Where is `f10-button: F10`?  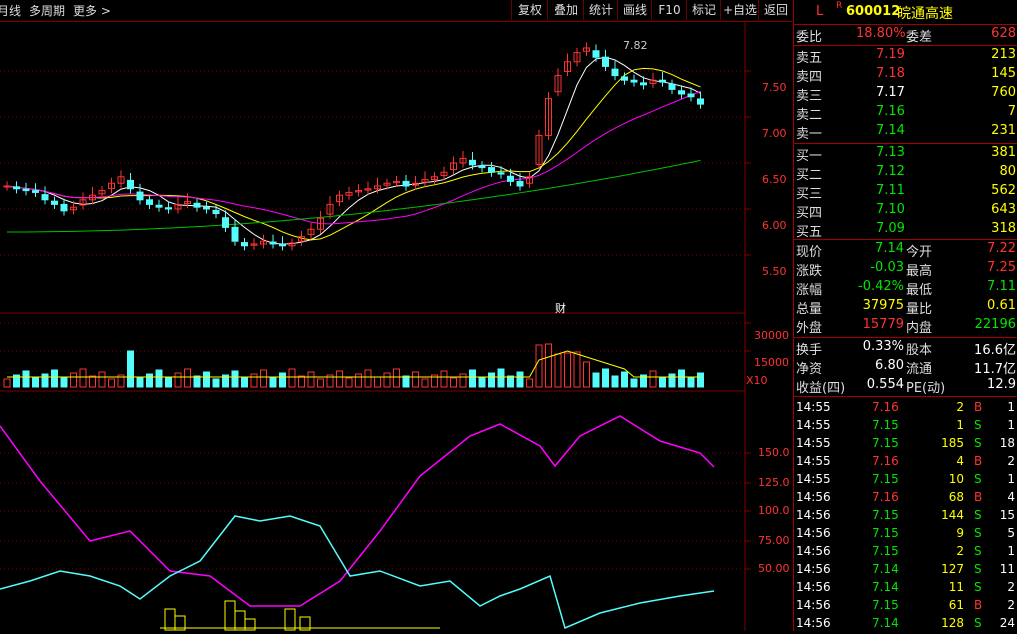
f10-button: F10 is located at coordinates (669, 10).